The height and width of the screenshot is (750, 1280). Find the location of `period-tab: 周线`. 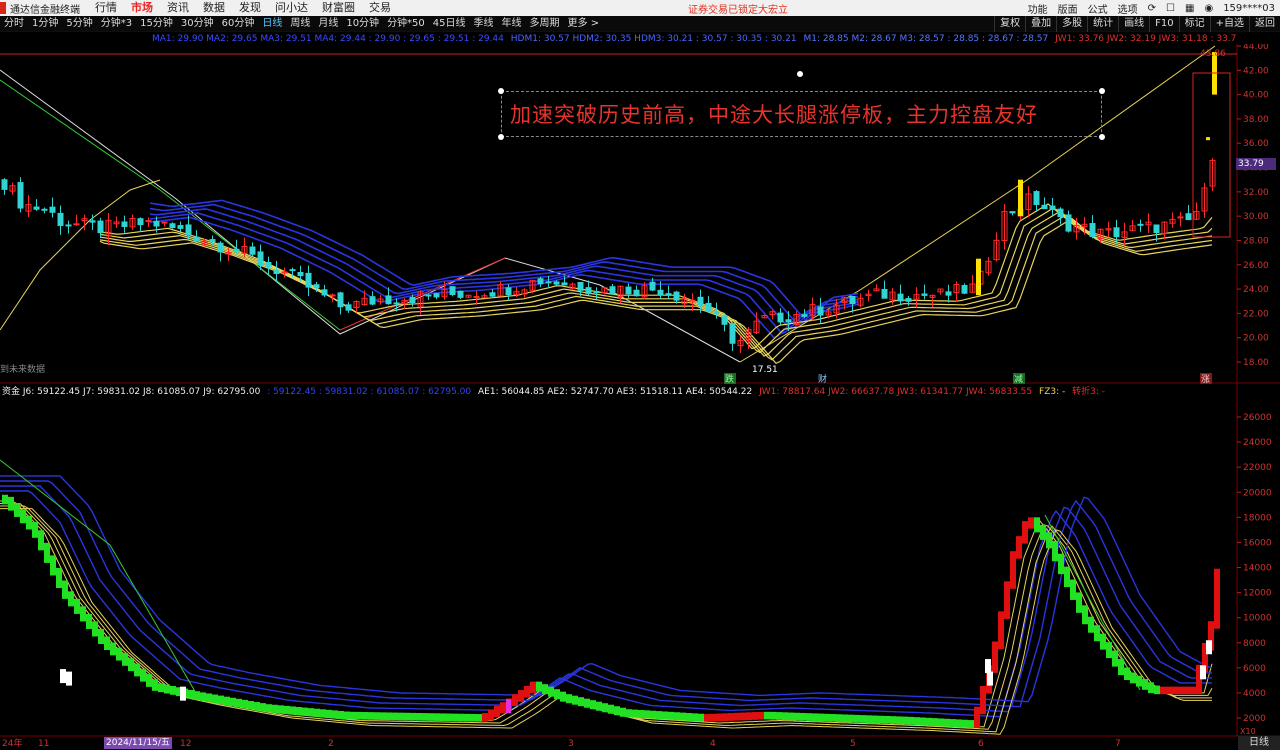

period-tab: 周线 is located at coordinates (300, 24).